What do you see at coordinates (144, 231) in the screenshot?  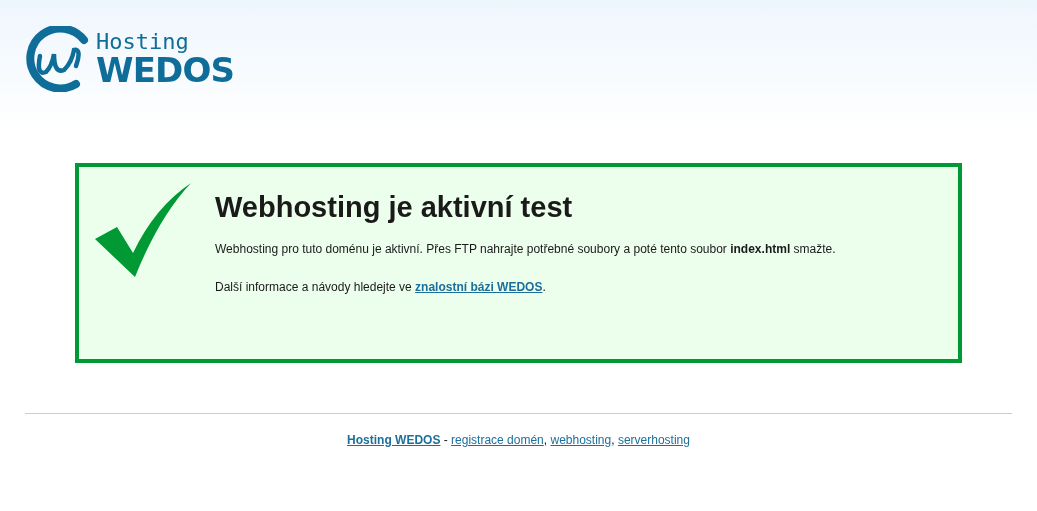 I see `checkmark-icon` at bounding box center [144, 231].